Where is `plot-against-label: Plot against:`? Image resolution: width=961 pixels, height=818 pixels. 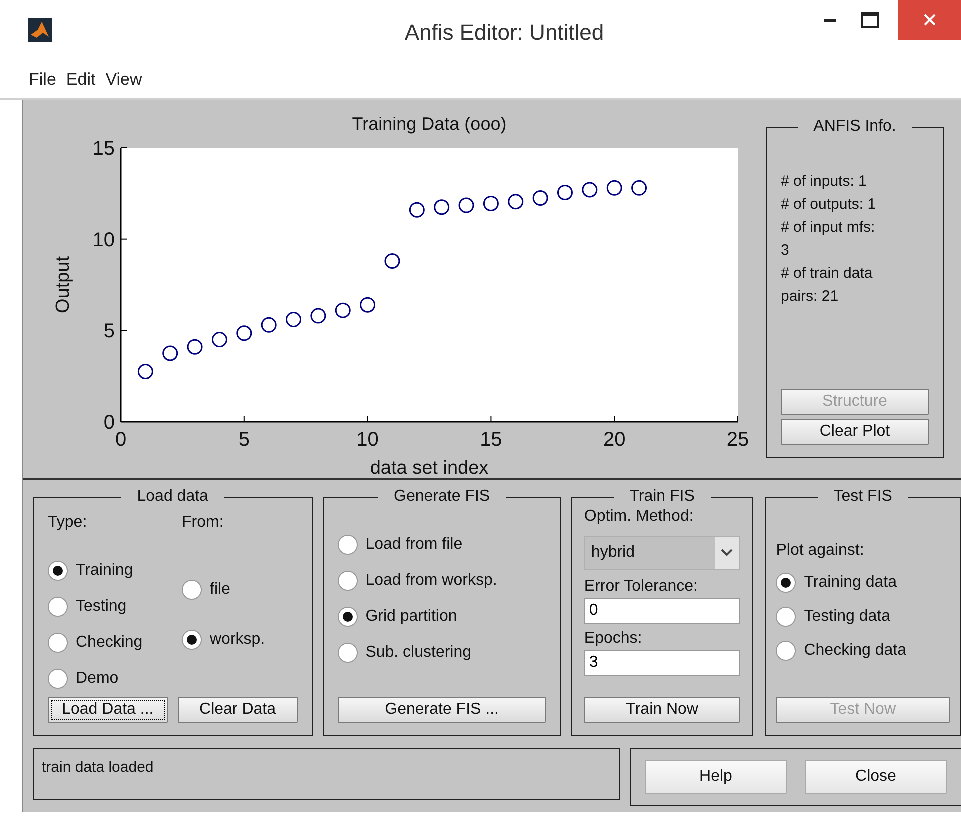
plot-against-label: Plot against: is located at coordinates (821, 551).